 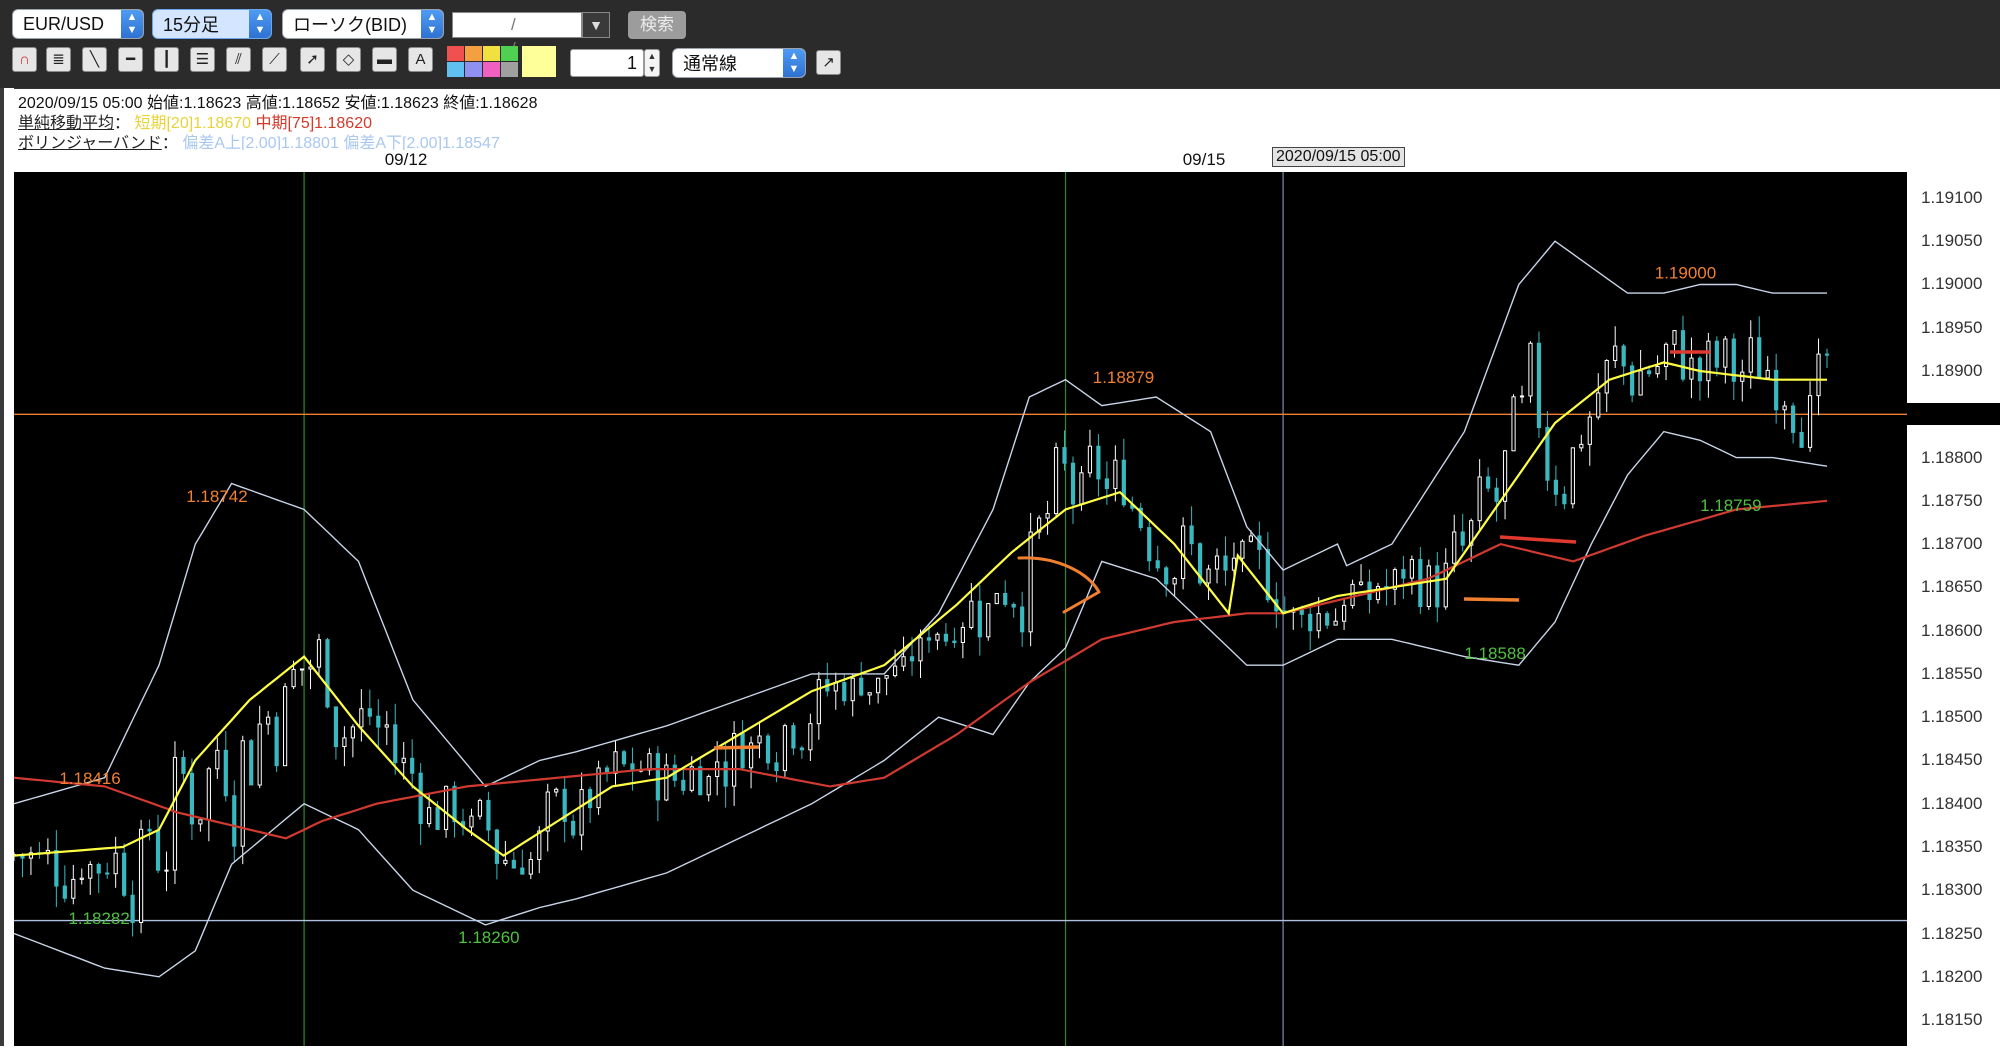 What do you see at coordinates (657, 25) in the screenshot?
I see `search-button: 検索` at bounding box center [657, 25].